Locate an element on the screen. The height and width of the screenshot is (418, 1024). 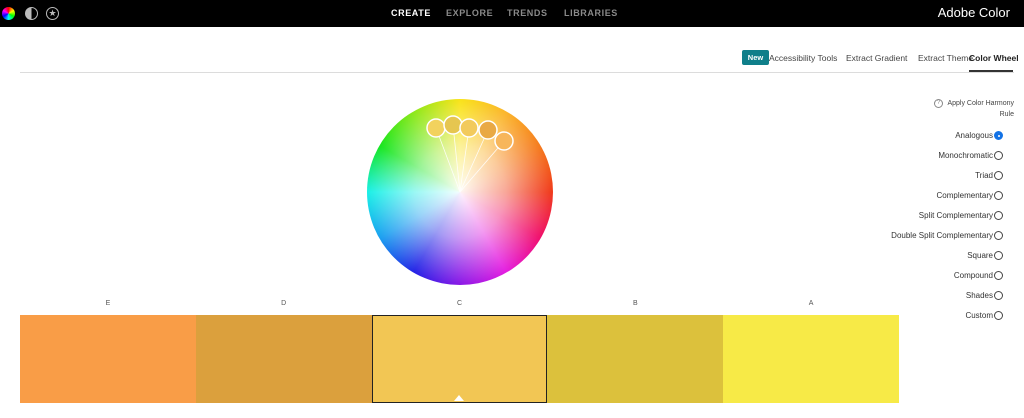
tab-accessibility-tools: Accessibility Tools is located at coordinates (803, 58).